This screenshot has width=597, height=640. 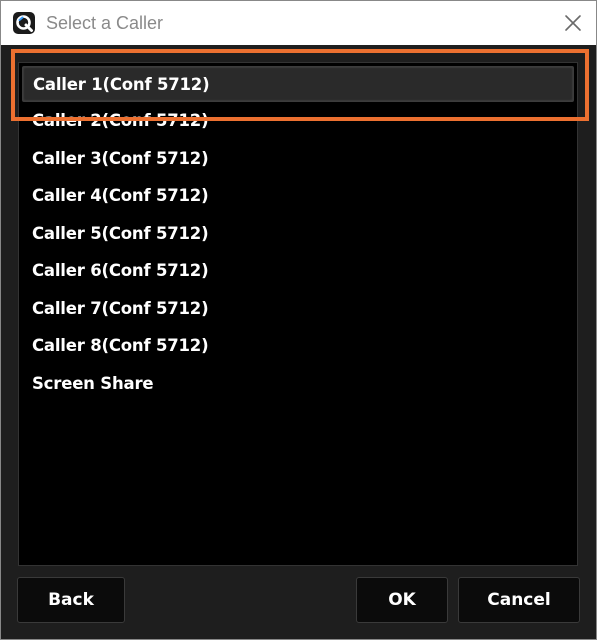 I want to click on caller-list-item-8: Caller 8(Conf 5712), so click(x=298, y=346).